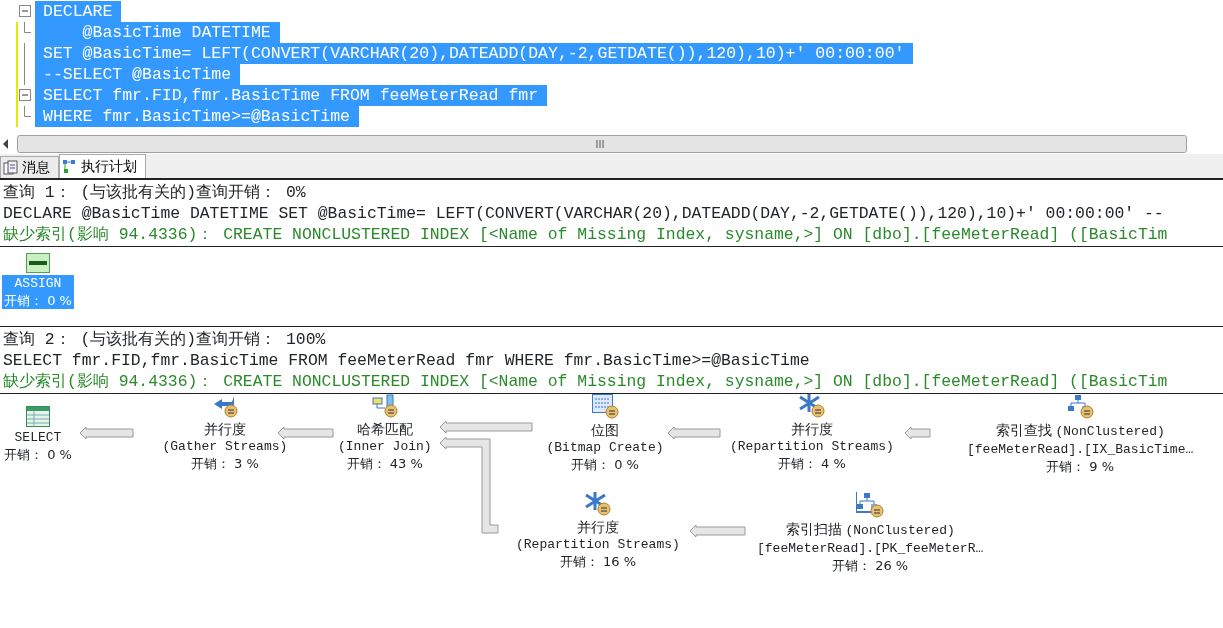  What do you see at coordinates (224, 464) in the screenshot?
I see `operator-cost: 开销： 3 %` at bounding box center [224, 464].